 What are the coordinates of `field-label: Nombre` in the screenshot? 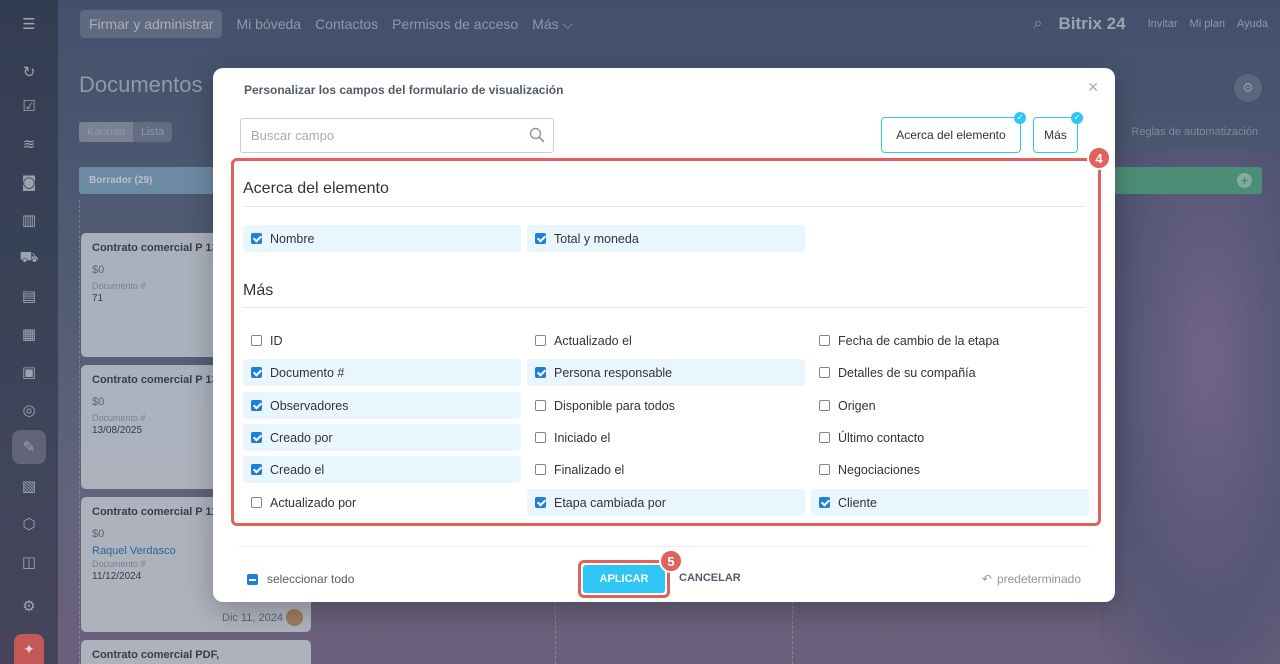 It's located at (292, 238).